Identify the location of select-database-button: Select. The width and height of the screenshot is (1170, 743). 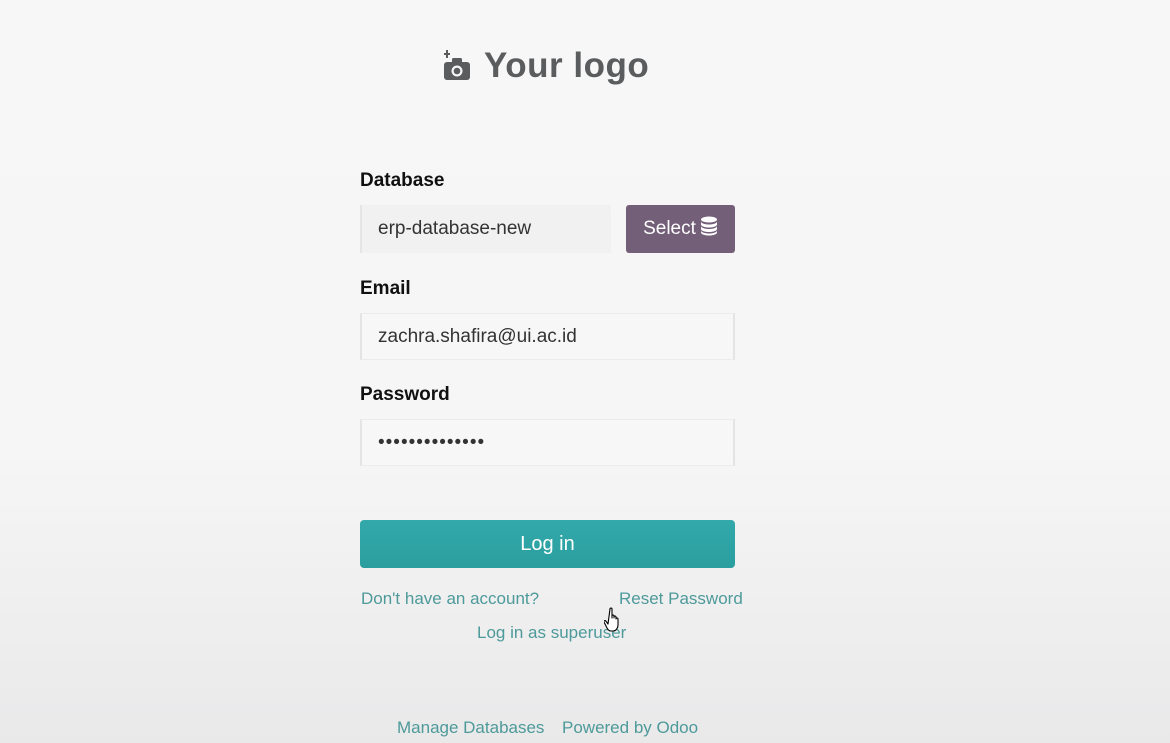
(680, 229).